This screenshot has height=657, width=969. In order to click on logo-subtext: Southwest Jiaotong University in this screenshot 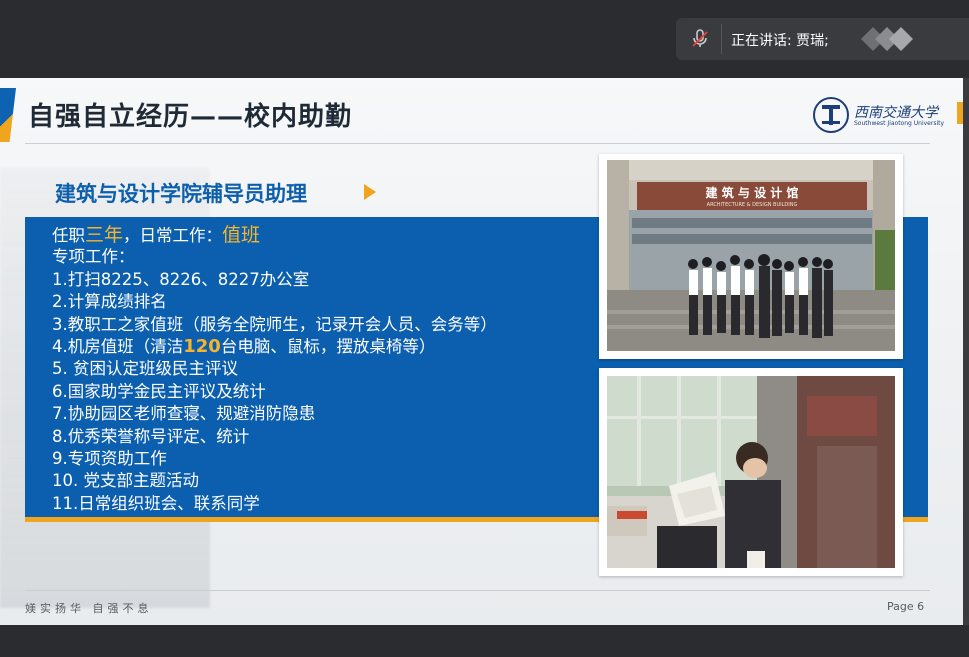, I will do `click(899, 123)`.